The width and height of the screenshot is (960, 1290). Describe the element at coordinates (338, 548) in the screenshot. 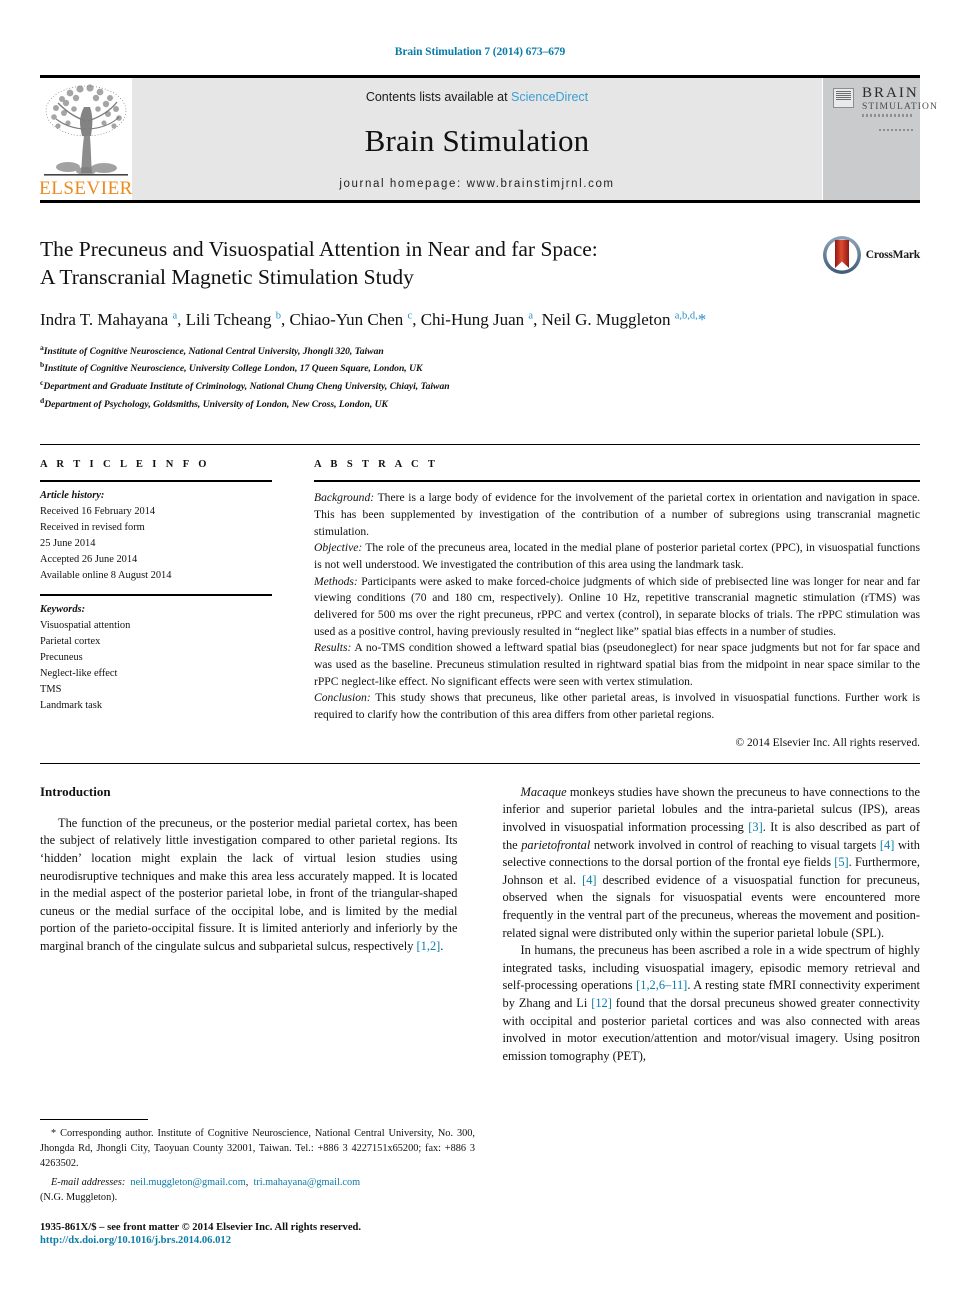

I see `abstract-section-label: Objective:` at that location.